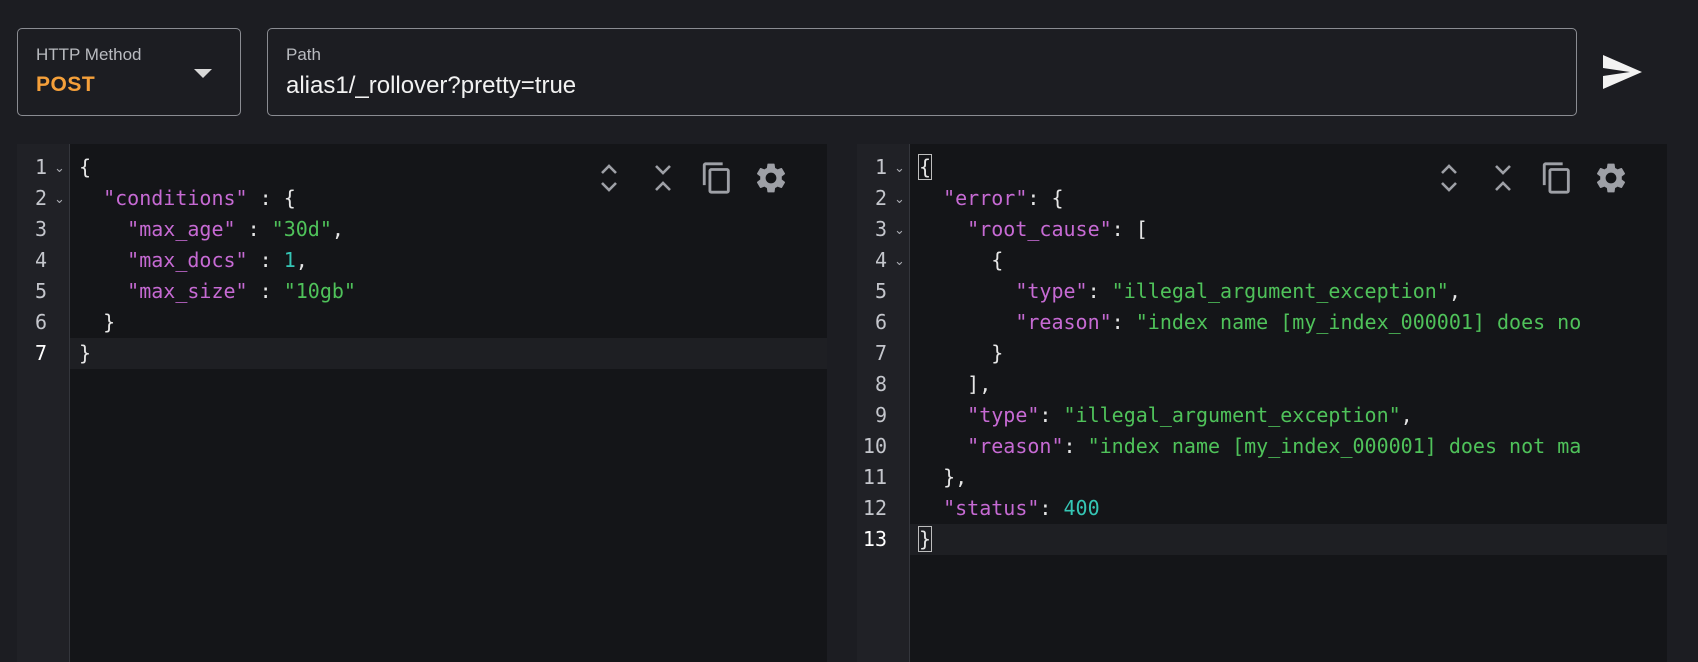 The width and height of the screenshot is (1698, 662). Describe the element at coordinates (271, 198) in the screenshot. I see `code-token: : {` at that location.